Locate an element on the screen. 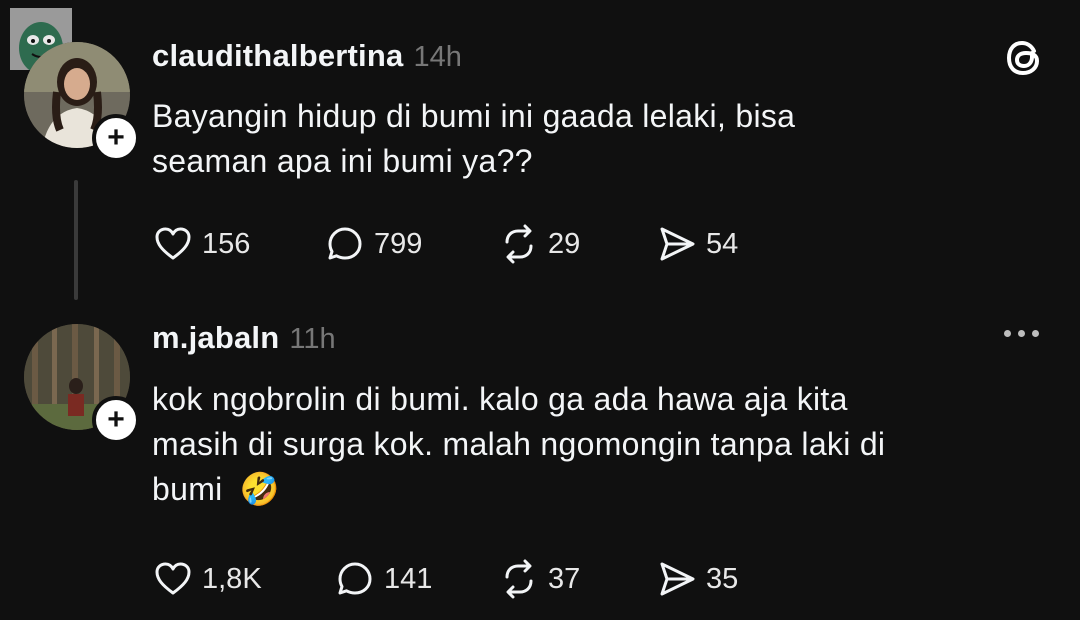  reply-button: 799 is located at coordinates (373, 244).